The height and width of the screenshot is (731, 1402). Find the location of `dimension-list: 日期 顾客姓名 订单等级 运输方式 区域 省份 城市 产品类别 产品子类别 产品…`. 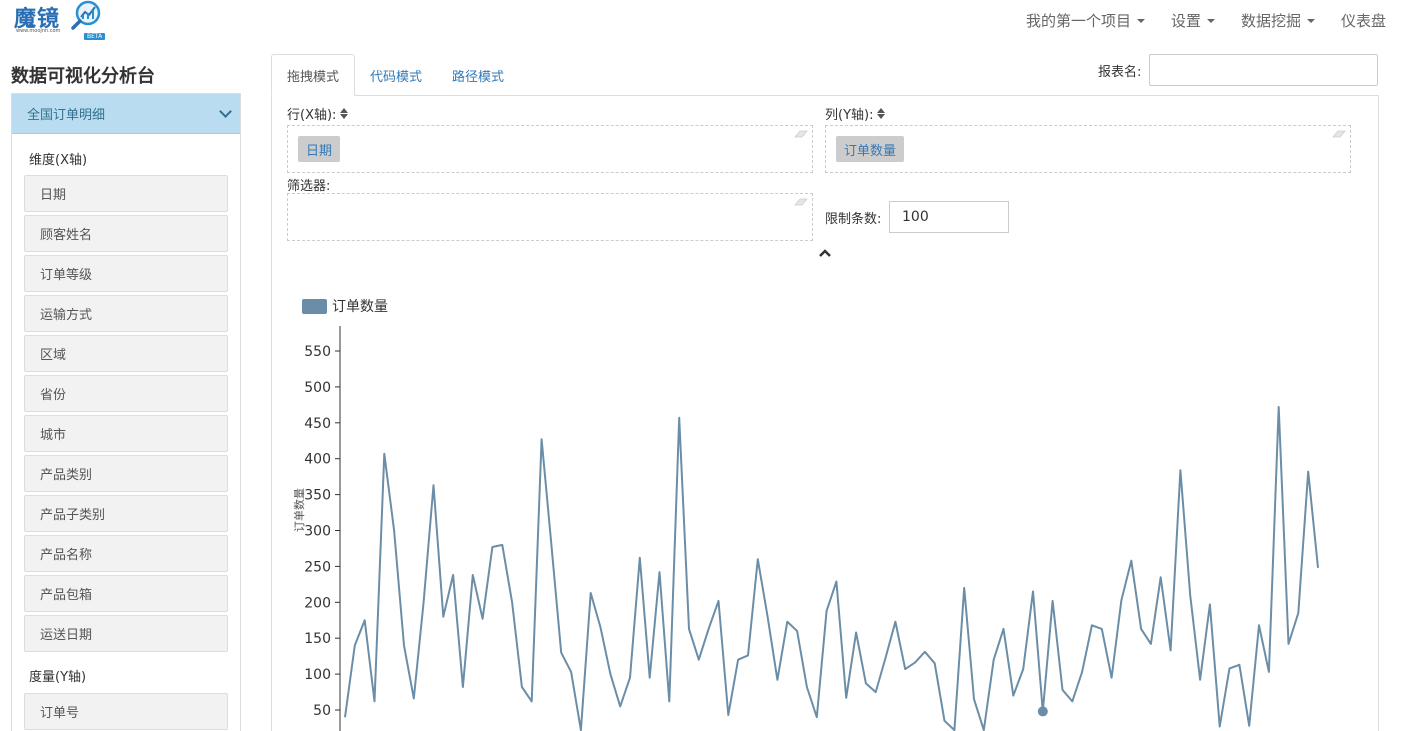

dimension-list: 日期 顾客姓名 订单等级 运输方式 区域 省份 城市 产品类别 产品子类别 产品… is located at coordinates (126, 413).